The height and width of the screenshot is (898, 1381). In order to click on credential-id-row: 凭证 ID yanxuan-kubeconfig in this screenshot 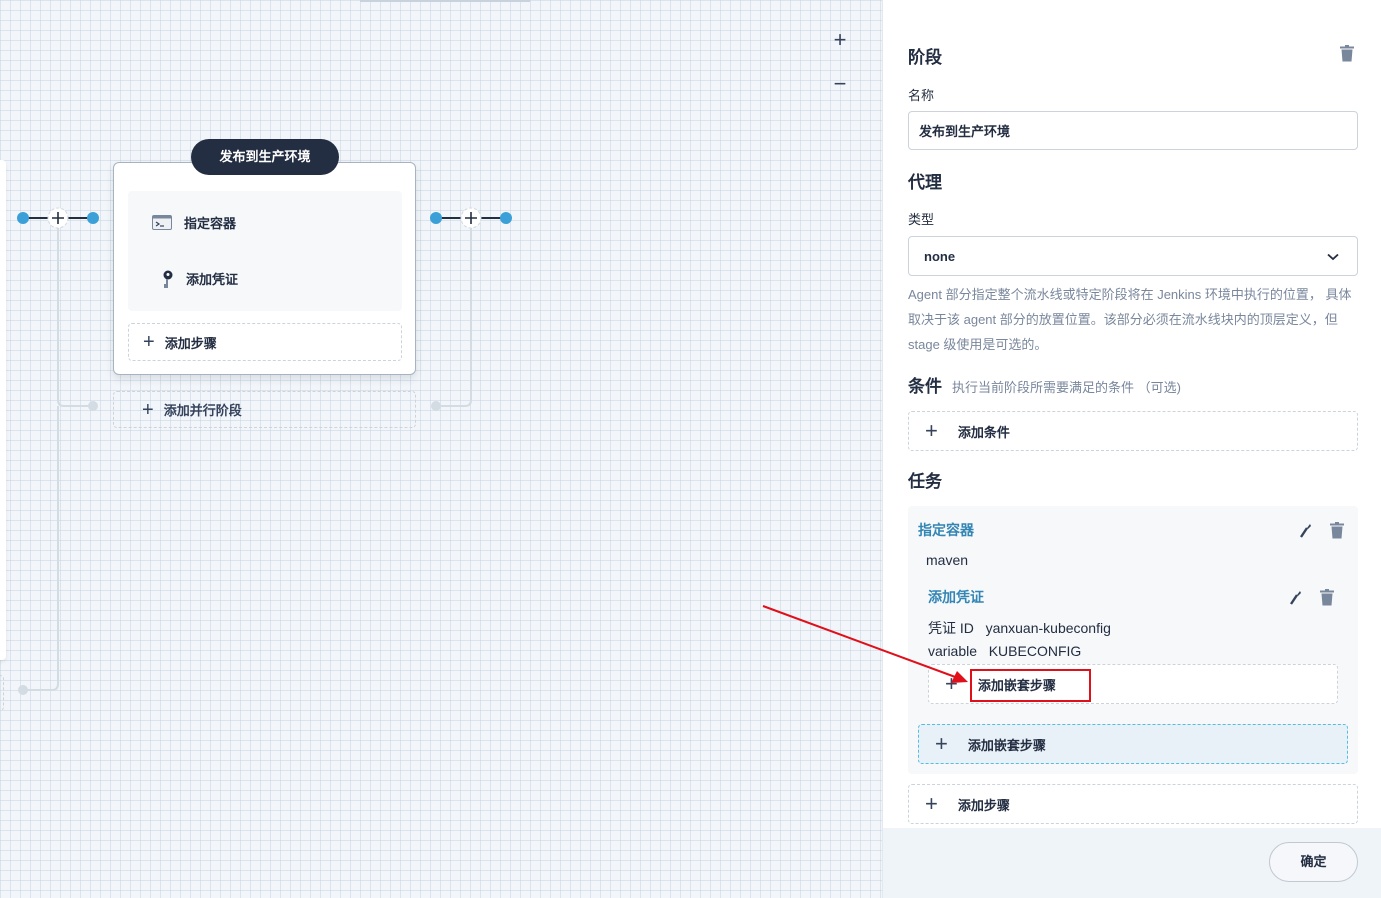, I will do `click(1019, 628)`.